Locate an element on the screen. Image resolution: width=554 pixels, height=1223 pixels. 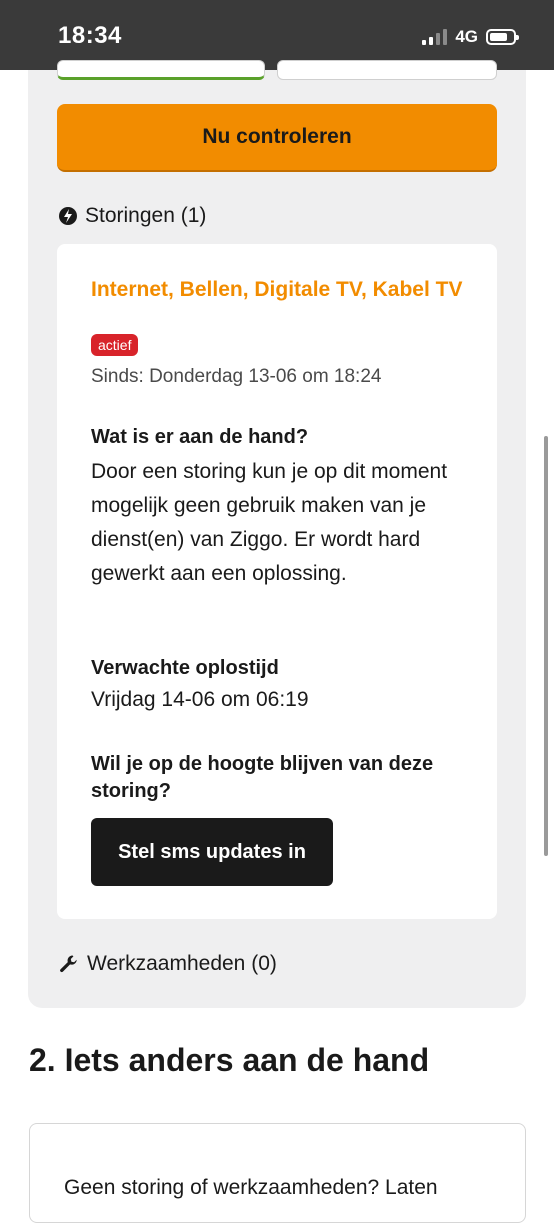
storingen-label: Storingen (1) is located at coordinates (146, 215).